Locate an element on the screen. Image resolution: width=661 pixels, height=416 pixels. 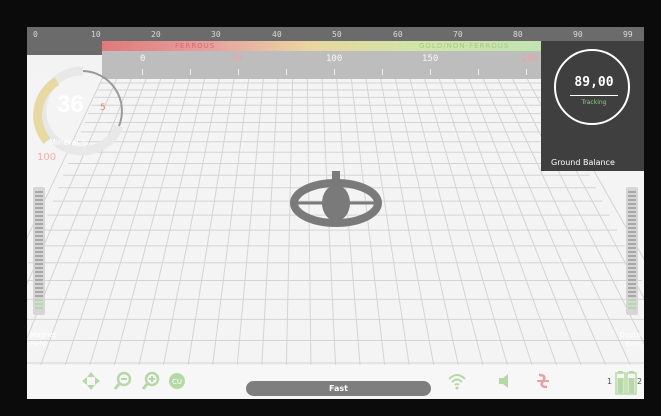
scale-tick: 99 is located at coordinates (628, 34).